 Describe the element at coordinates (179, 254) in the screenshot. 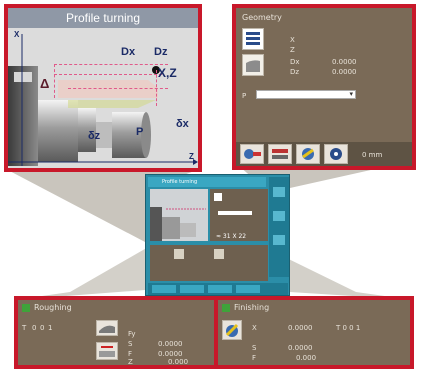

I see `center-roughing-icon` at that location.